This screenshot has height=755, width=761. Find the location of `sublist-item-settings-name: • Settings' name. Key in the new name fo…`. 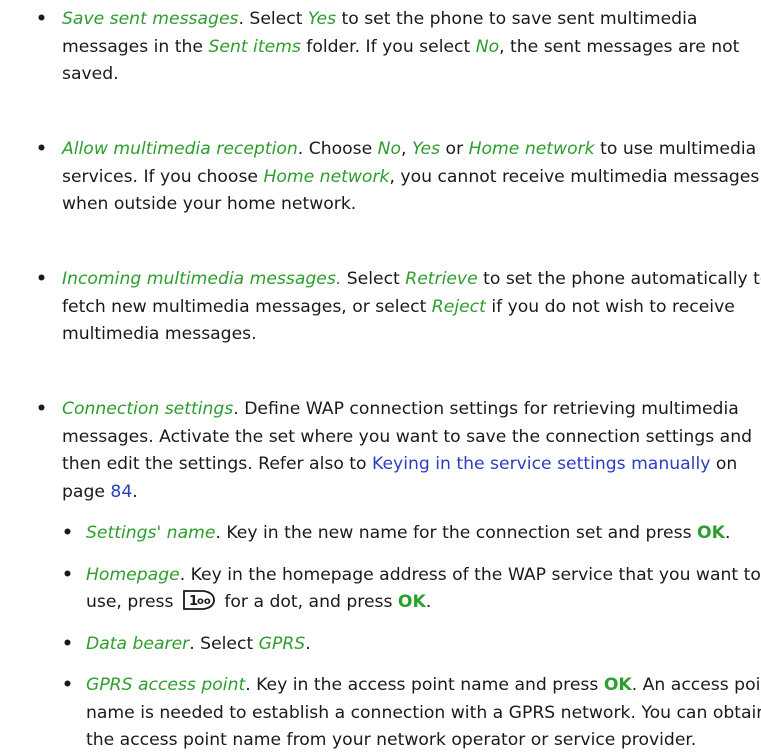

sublist-item-settings-name: • Settings' name. Key in the new name fo… is located at coordinates (411, 534).